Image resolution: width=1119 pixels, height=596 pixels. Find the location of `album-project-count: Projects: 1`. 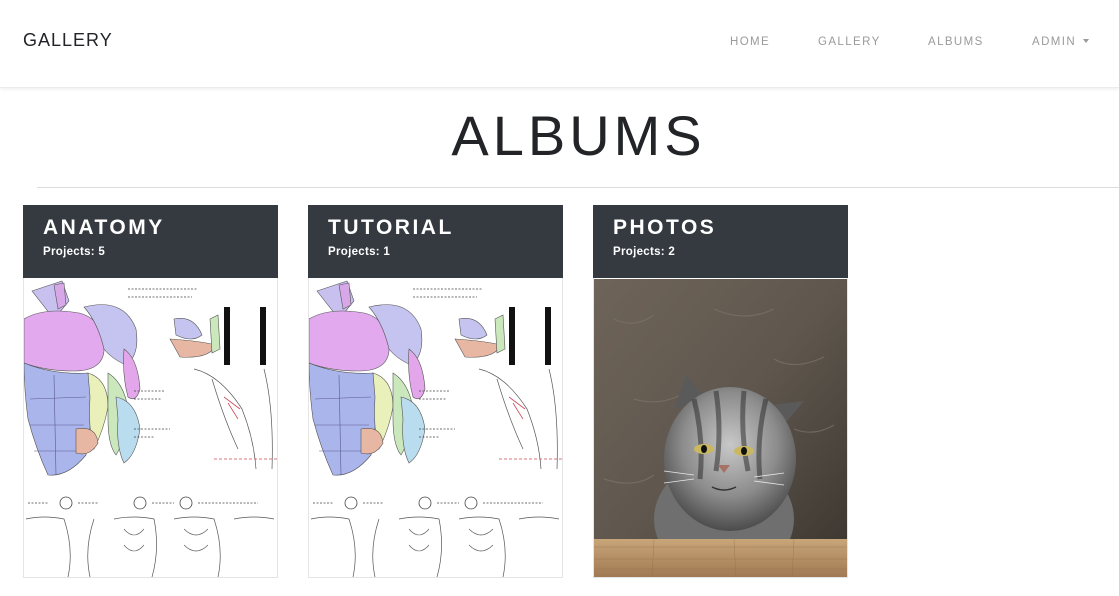

album-project-count: Projects: 1 is located at coordinates (359, 252).